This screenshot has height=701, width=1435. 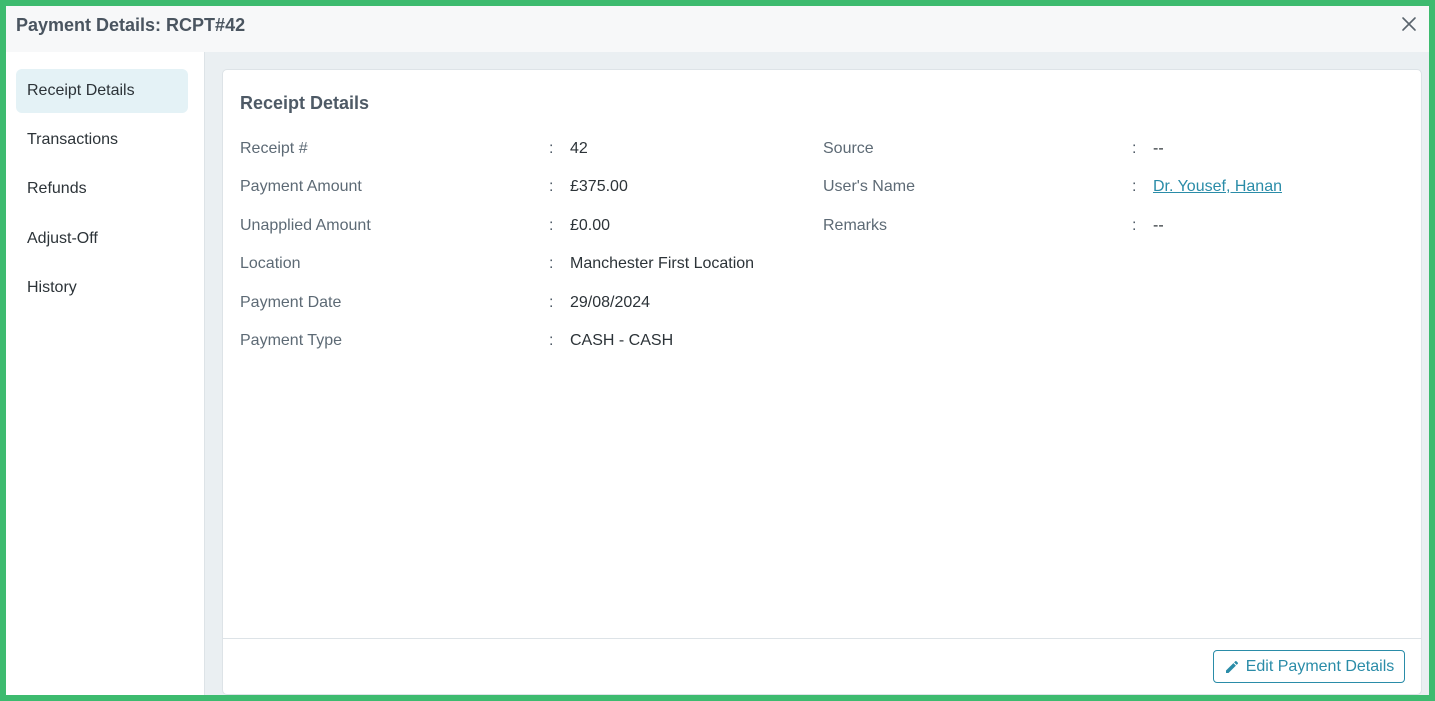 I want to click on sidebar-item-transactions: Transactions, so click(x=102, y=140).